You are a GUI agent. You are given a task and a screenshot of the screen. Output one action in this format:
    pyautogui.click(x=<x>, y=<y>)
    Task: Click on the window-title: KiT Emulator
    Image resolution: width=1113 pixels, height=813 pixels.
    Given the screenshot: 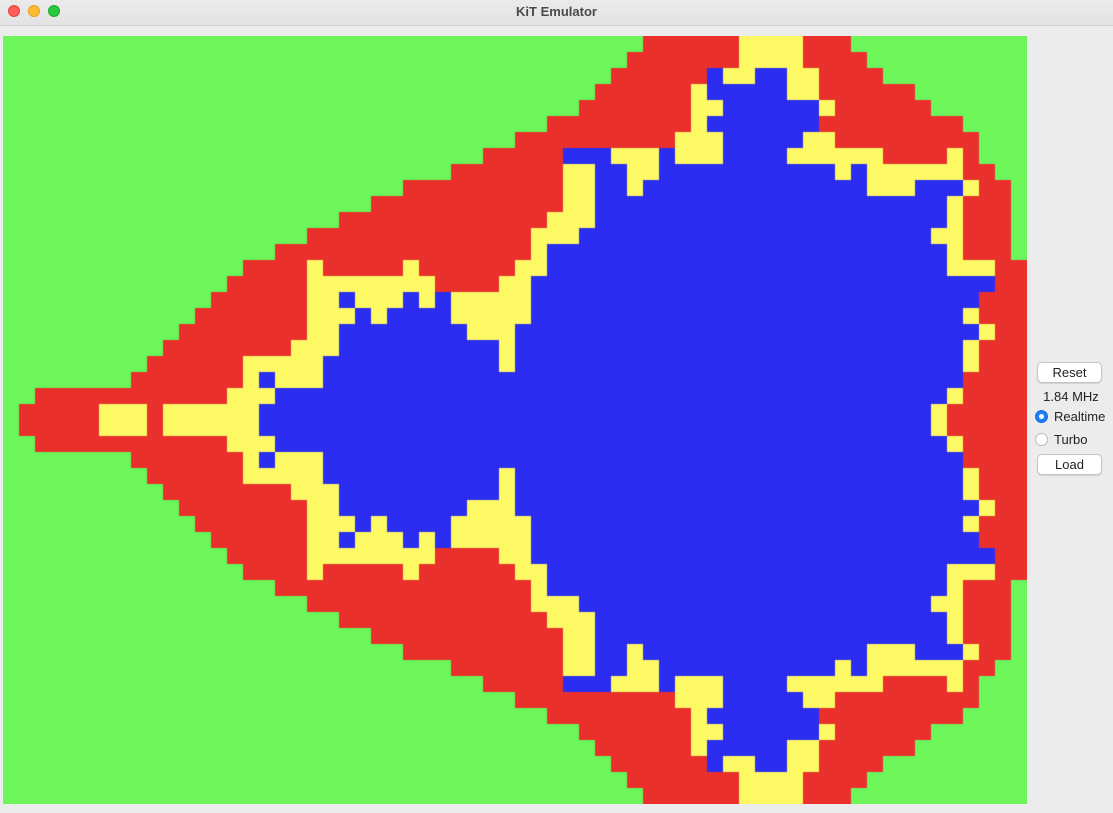 What is the action you would take?
    pyautogui.click(x=556, y=11)
    